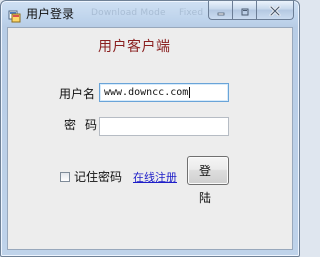  I want to click on background-title-text: Download Mode, so click(128, 13).